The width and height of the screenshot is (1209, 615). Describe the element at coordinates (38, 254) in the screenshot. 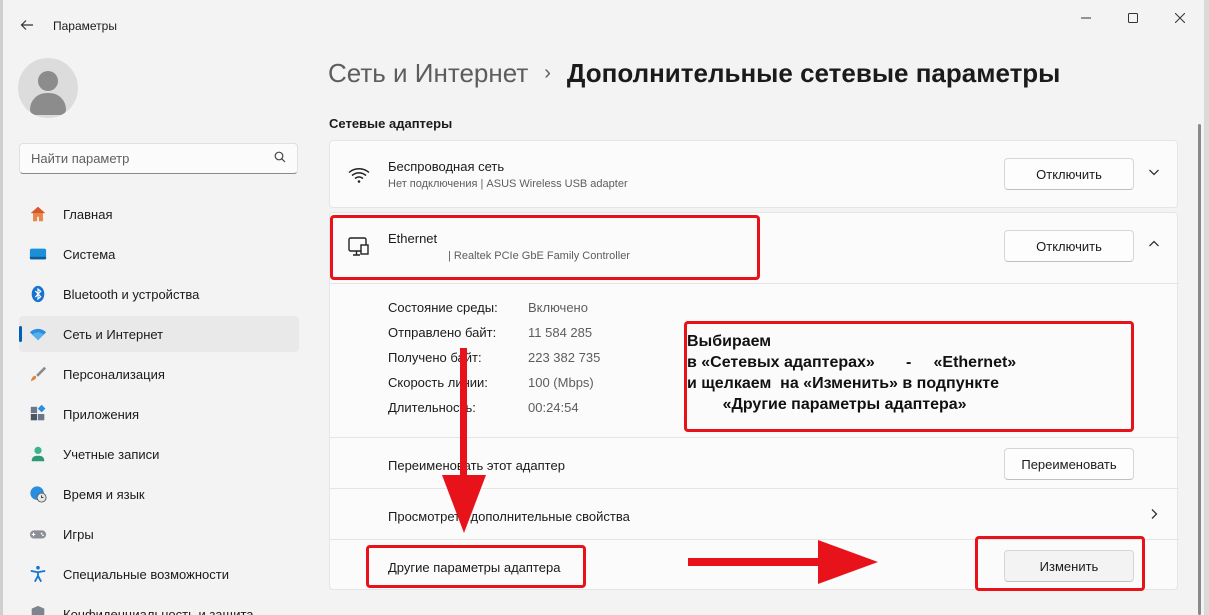

I see `system-icon` at that location.